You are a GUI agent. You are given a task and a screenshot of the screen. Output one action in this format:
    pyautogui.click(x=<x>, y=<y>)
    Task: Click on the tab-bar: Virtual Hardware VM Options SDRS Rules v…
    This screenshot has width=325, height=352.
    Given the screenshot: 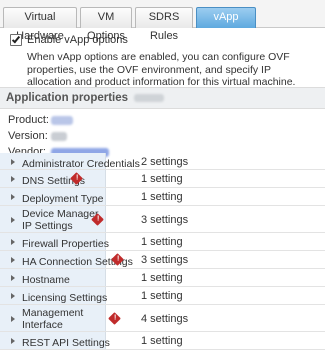 What is the action you would take?
    pyautogui.click(x=162, y=21)
    